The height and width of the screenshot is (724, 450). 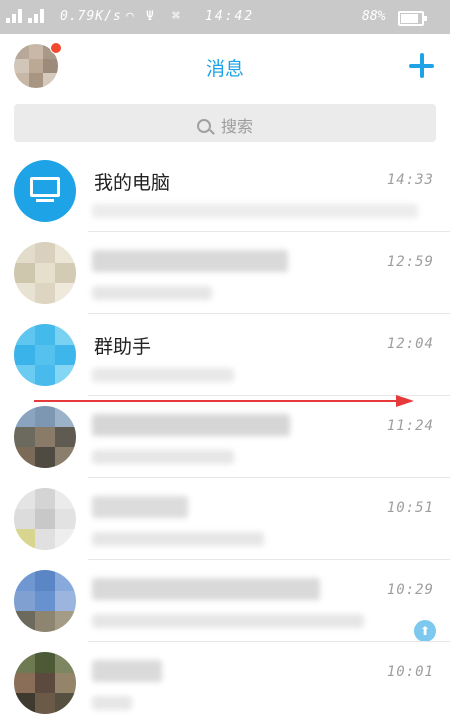 What do you see at coordinates (56, 48) in the screenshot?
I see `unread-badge` at bounding box center [56, 48].